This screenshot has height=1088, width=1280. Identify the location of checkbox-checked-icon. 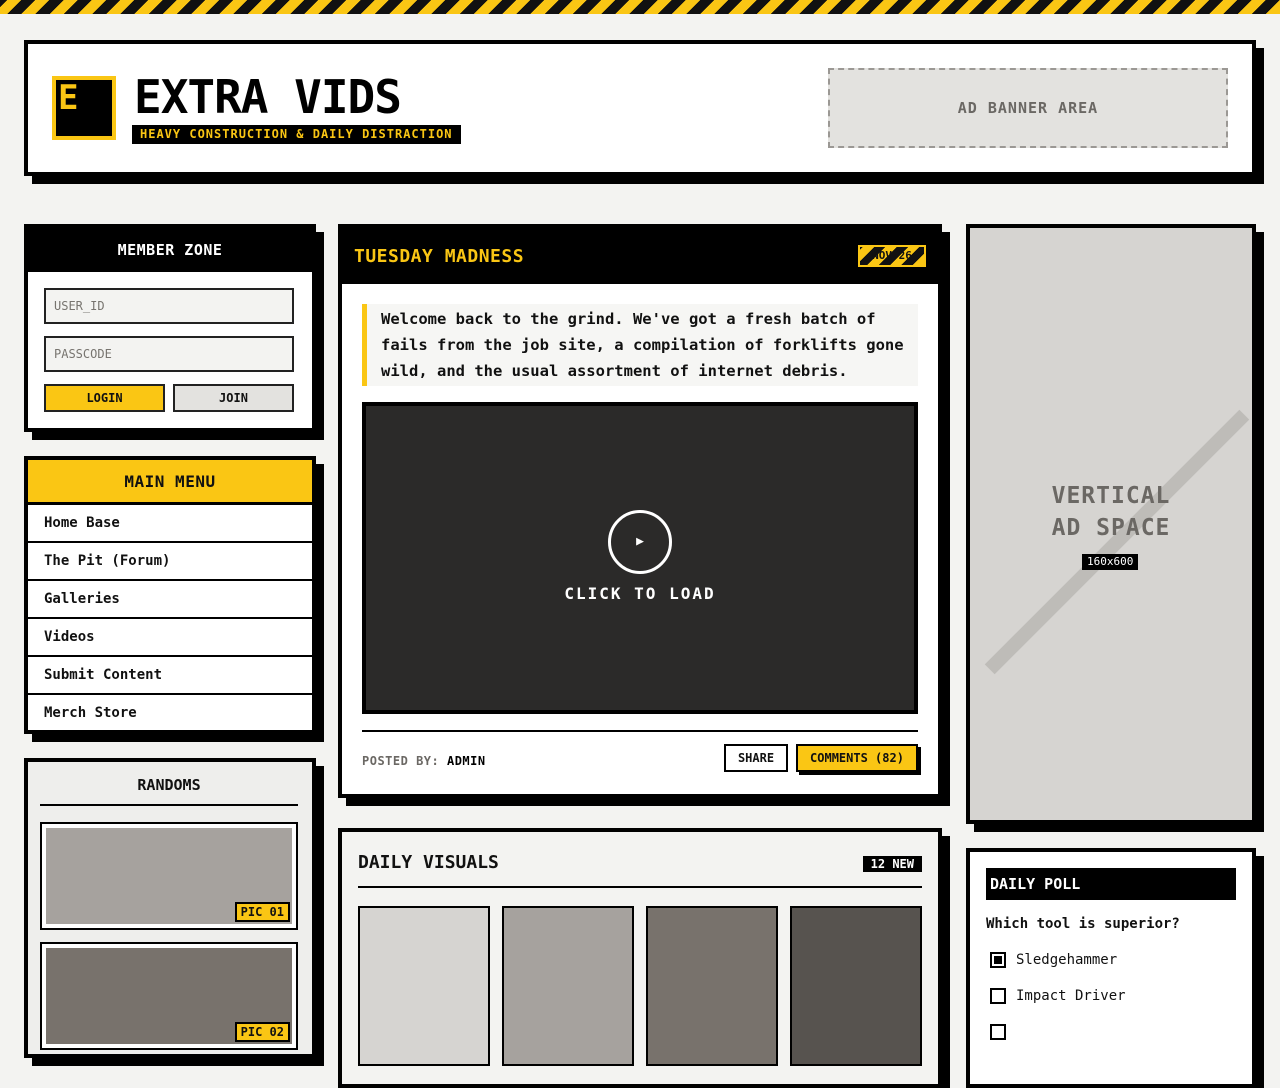
(998, 960).